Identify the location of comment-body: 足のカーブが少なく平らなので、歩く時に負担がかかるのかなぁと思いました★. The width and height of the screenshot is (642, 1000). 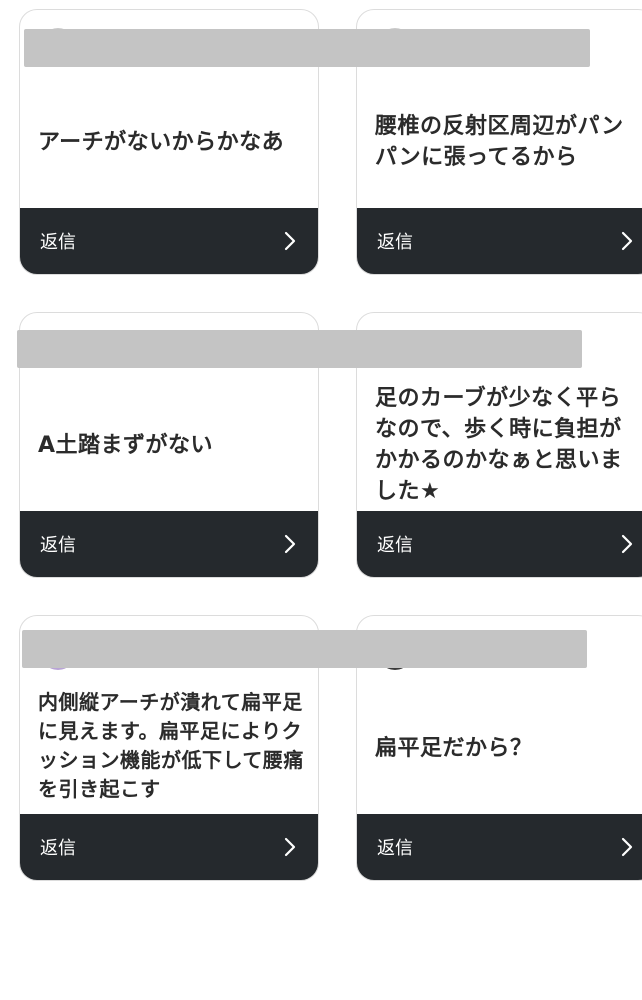
(508, 445).